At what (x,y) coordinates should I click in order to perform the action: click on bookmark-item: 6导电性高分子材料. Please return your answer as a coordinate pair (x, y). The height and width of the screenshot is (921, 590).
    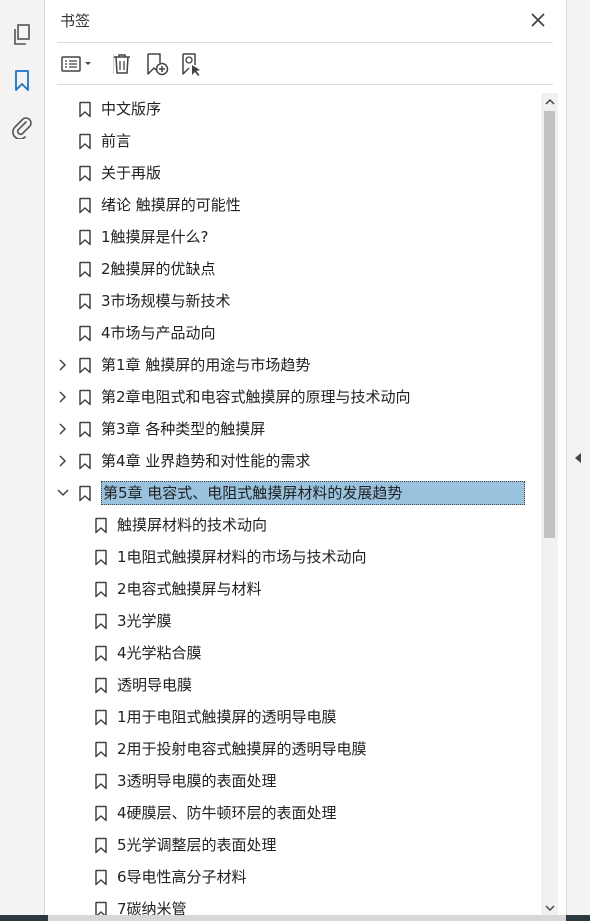
    Looking at the image, I should click on (294, 877).